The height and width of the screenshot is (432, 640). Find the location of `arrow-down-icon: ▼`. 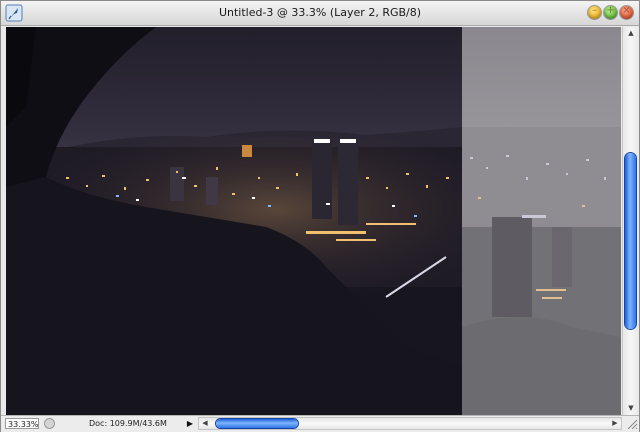

arrow-down-icon: ▼ is located at coordinates (631, 408).